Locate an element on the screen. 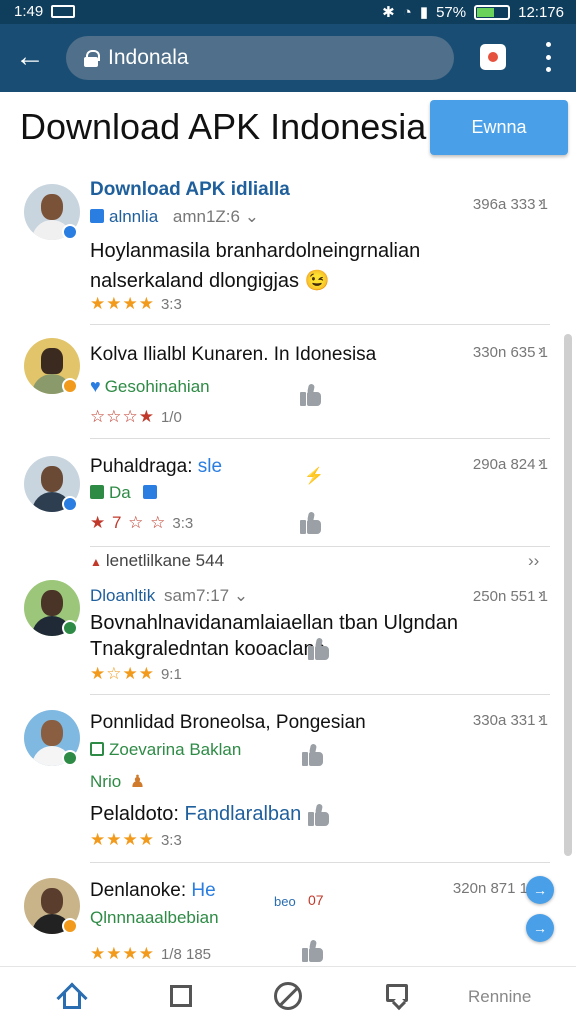 The height and width of the screenshot is (1024, 576). status-time: 1:49 is located at coordinates (29, 11).